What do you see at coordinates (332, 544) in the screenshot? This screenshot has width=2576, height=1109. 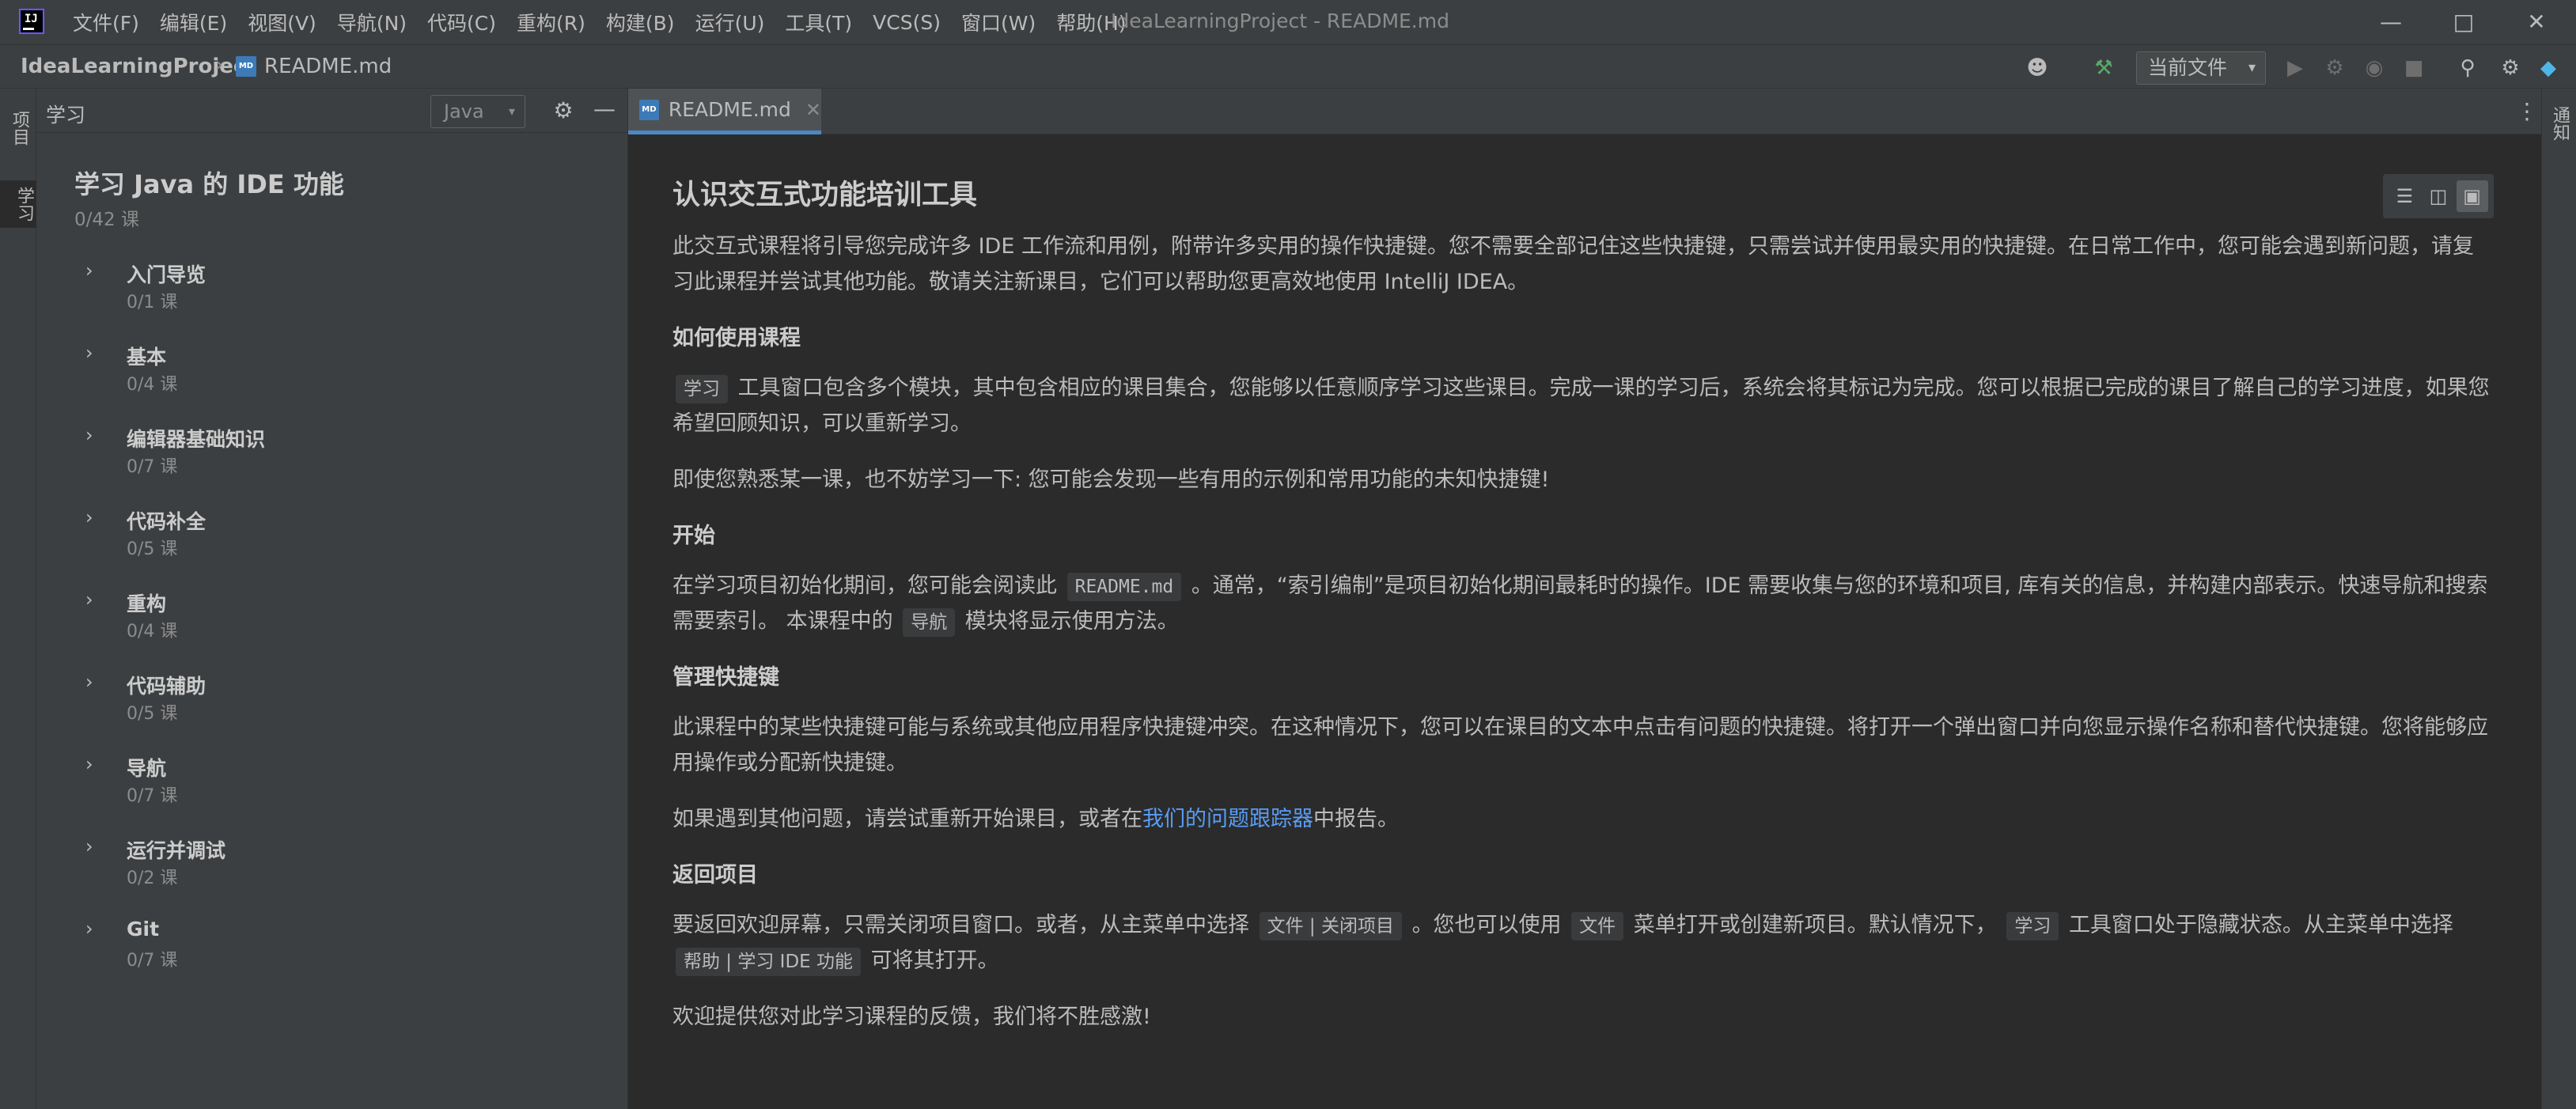 I see `module-item: › 代码补全 0/5 课` at bounding box center [332, 544].